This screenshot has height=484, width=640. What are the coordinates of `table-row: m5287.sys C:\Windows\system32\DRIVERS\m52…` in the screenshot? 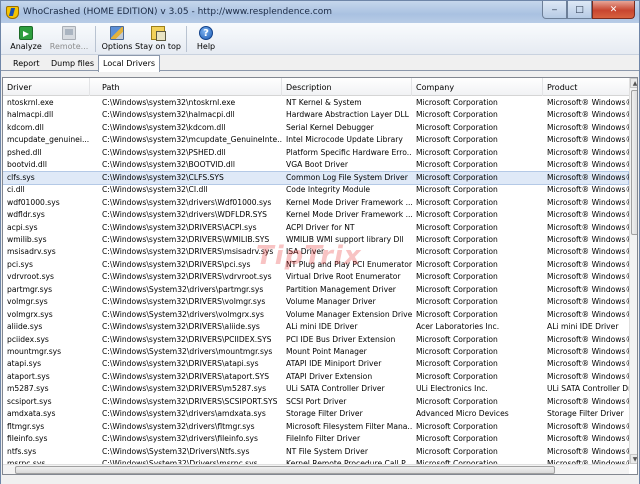 It's located at (316, 389).